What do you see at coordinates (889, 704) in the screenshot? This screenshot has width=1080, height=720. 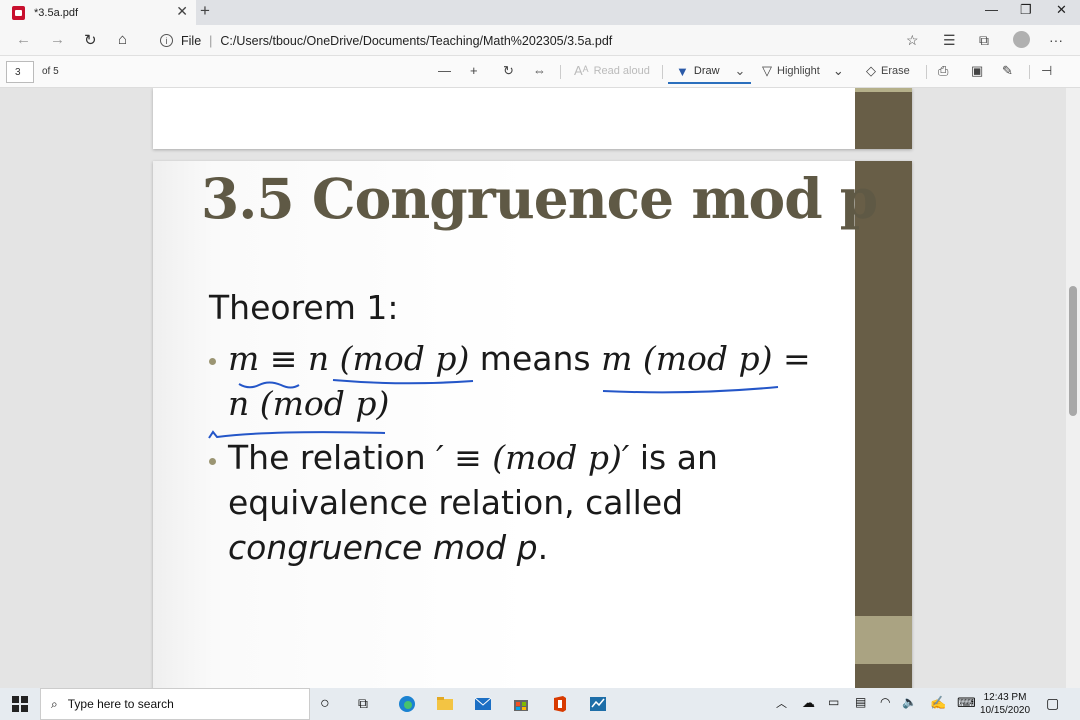 I see `wifi-icon: ◠` at bounding box center [889, 704].